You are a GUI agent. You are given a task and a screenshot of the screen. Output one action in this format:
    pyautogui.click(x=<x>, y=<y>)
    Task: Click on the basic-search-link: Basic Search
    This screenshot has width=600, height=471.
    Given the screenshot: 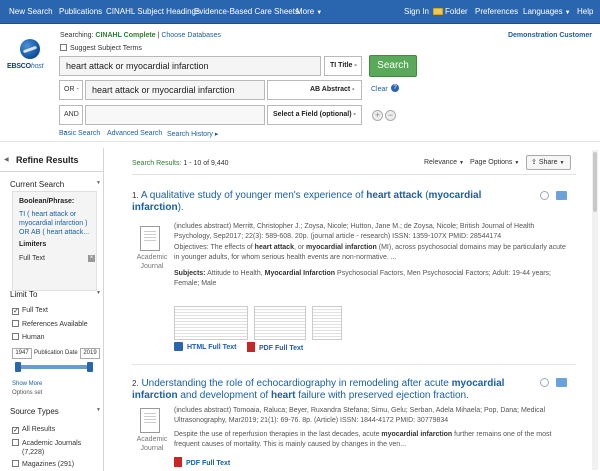 What is the action you would take?
    pyautogui.click(x=79, y=133)
    